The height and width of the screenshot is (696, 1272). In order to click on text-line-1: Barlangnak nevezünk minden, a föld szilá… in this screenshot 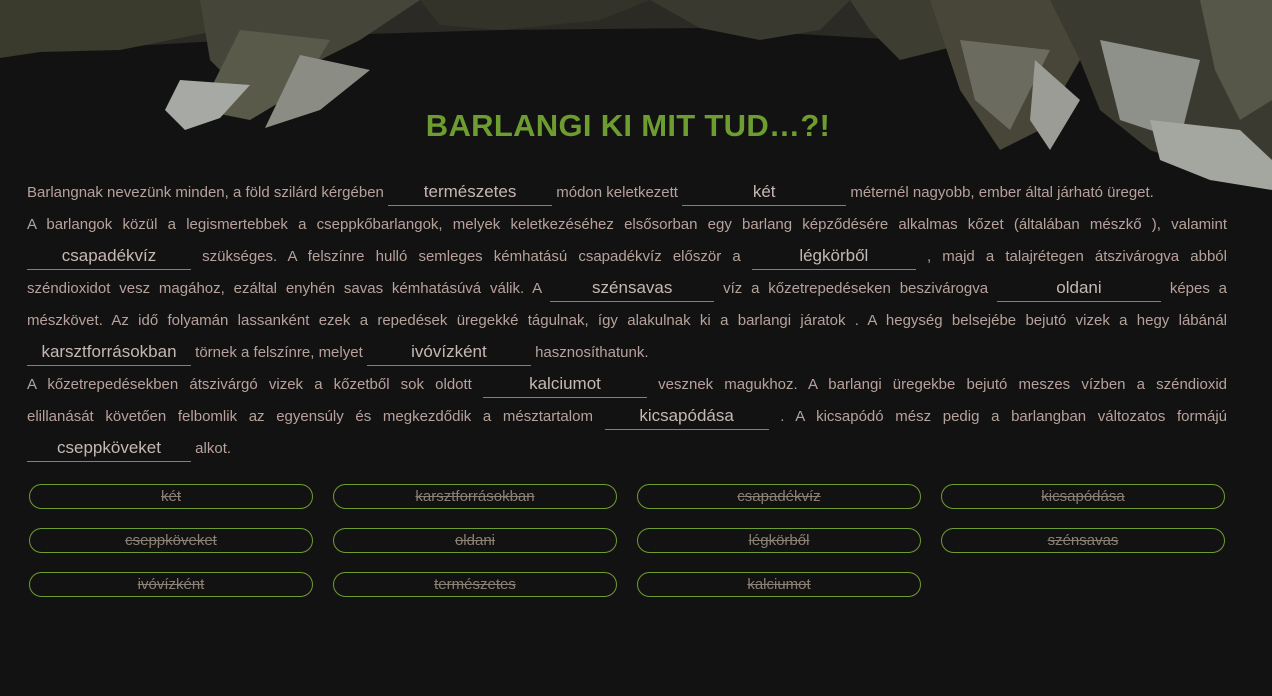, I will do `click(627, 193)`.